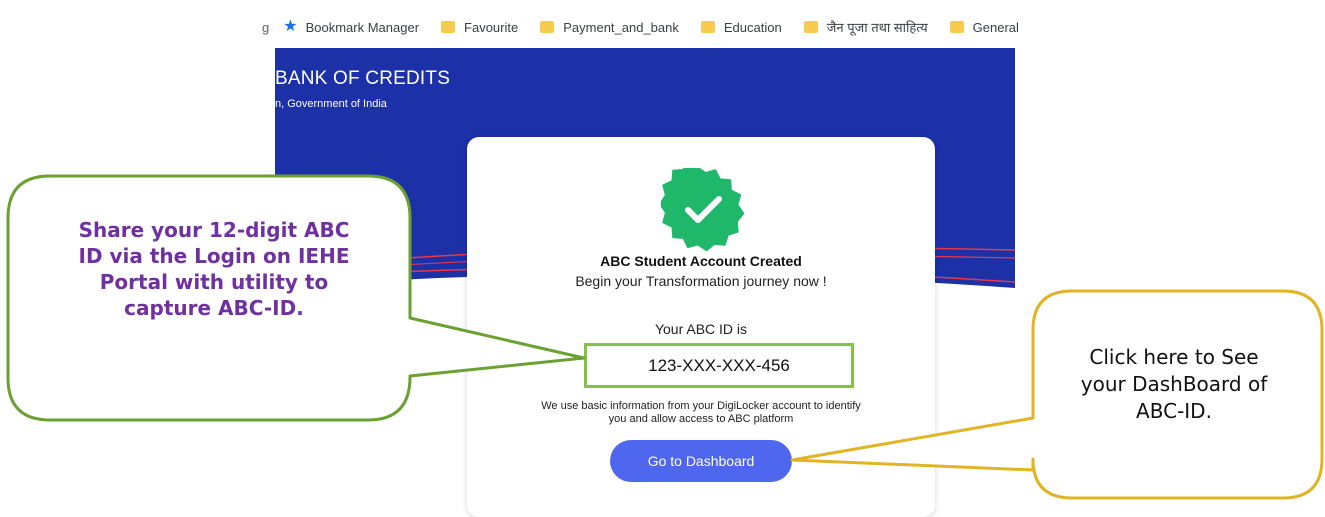 This screenshot has height=517, width=1325. I want to click on callout-line: Share your 12-digit ABC, so click(214, 230).